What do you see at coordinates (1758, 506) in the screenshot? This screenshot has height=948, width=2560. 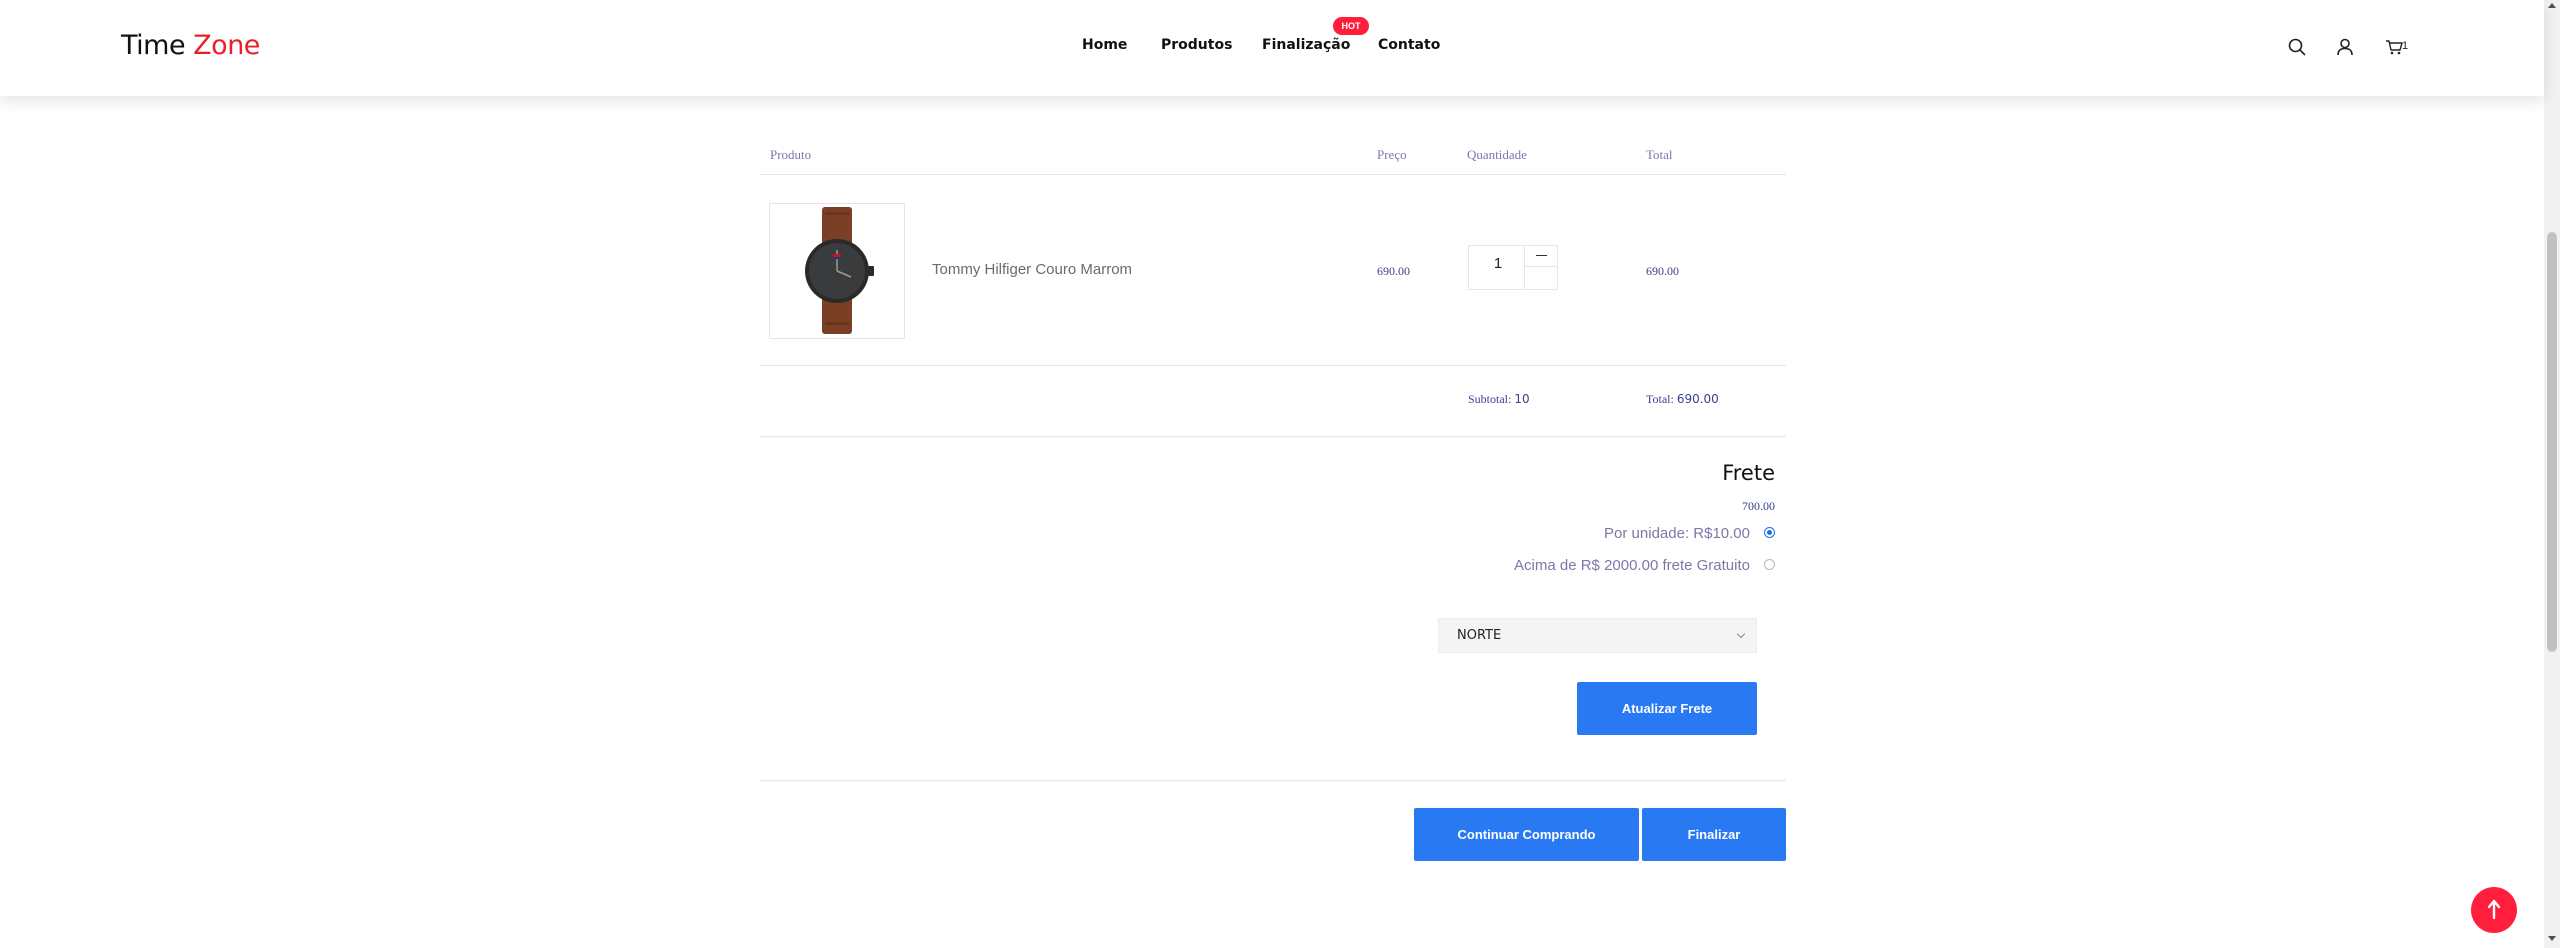 I see `shipping-value: 700.00` at bounding box center [1758, 506].